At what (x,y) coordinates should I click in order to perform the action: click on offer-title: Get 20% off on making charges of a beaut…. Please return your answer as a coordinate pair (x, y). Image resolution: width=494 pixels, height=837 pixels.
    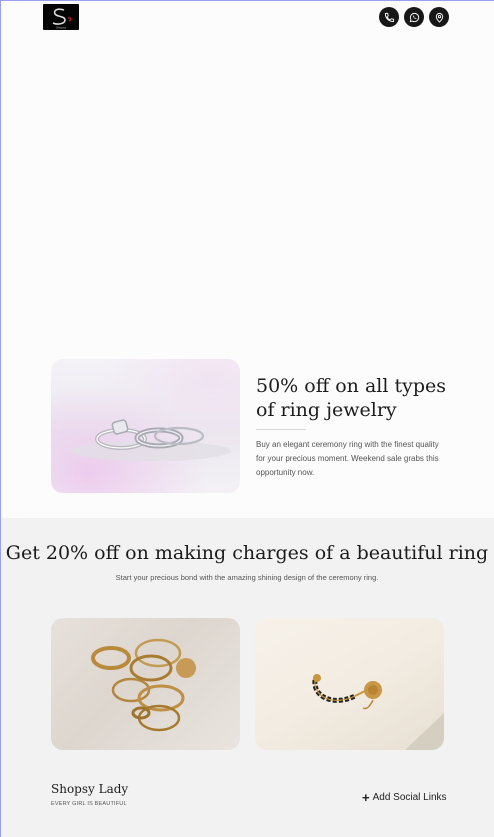
    Looking at the image, I should click on (247, 553).